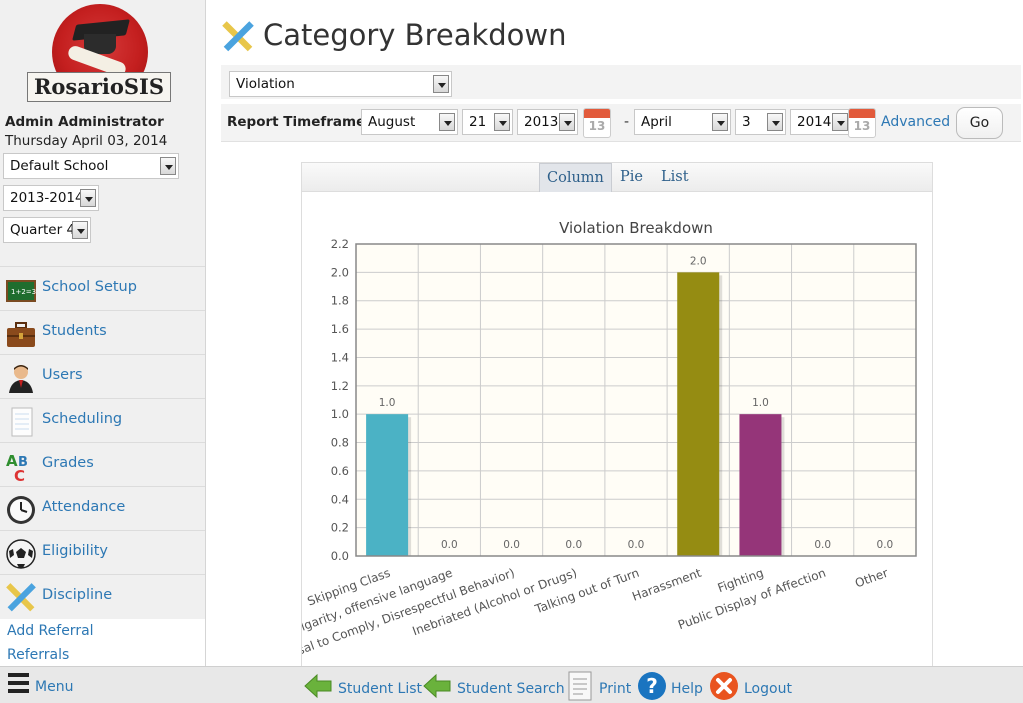 This screenshot has width=1023, height=703. I want to click on start-month-select: August, so click(409, 122).